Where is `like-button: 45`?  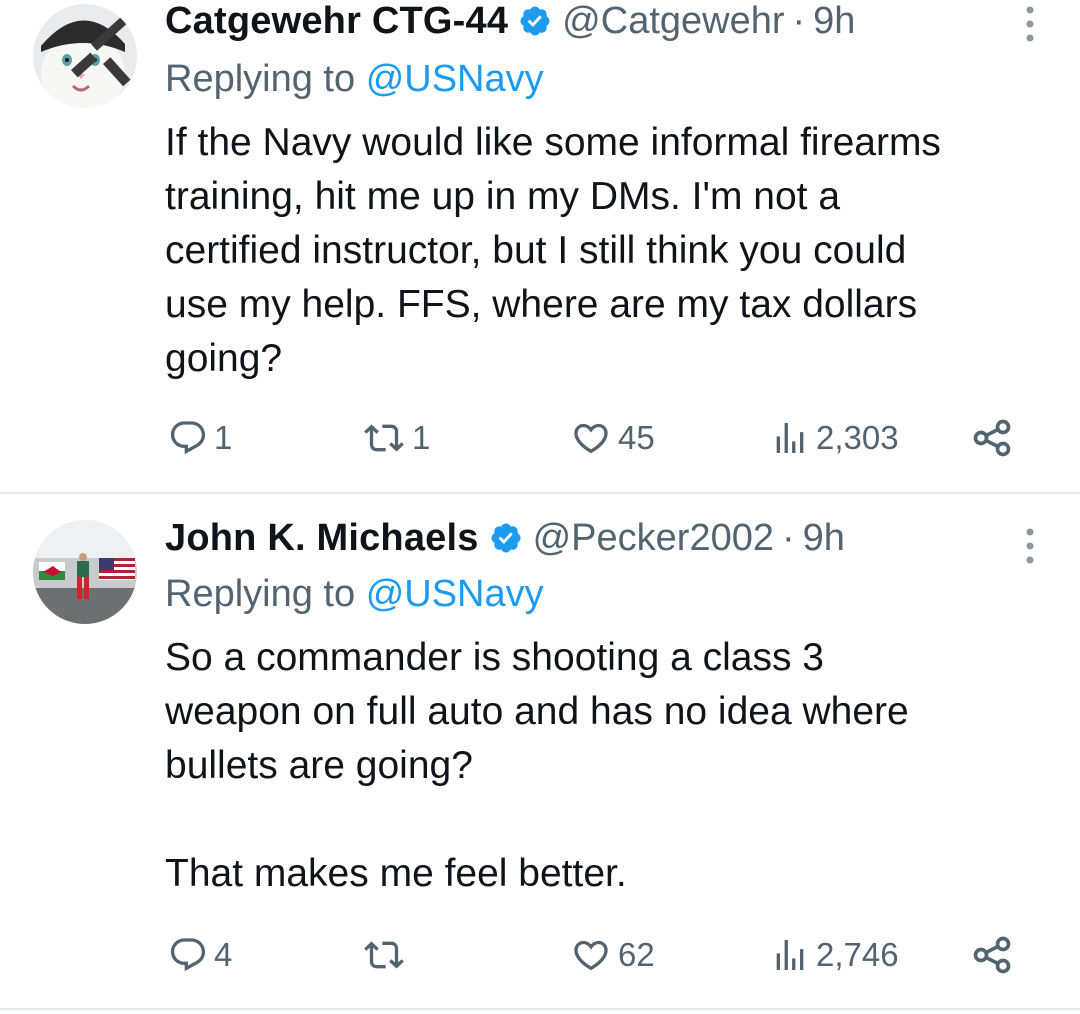 like-button: 45 is located at coordinates (612, 438).